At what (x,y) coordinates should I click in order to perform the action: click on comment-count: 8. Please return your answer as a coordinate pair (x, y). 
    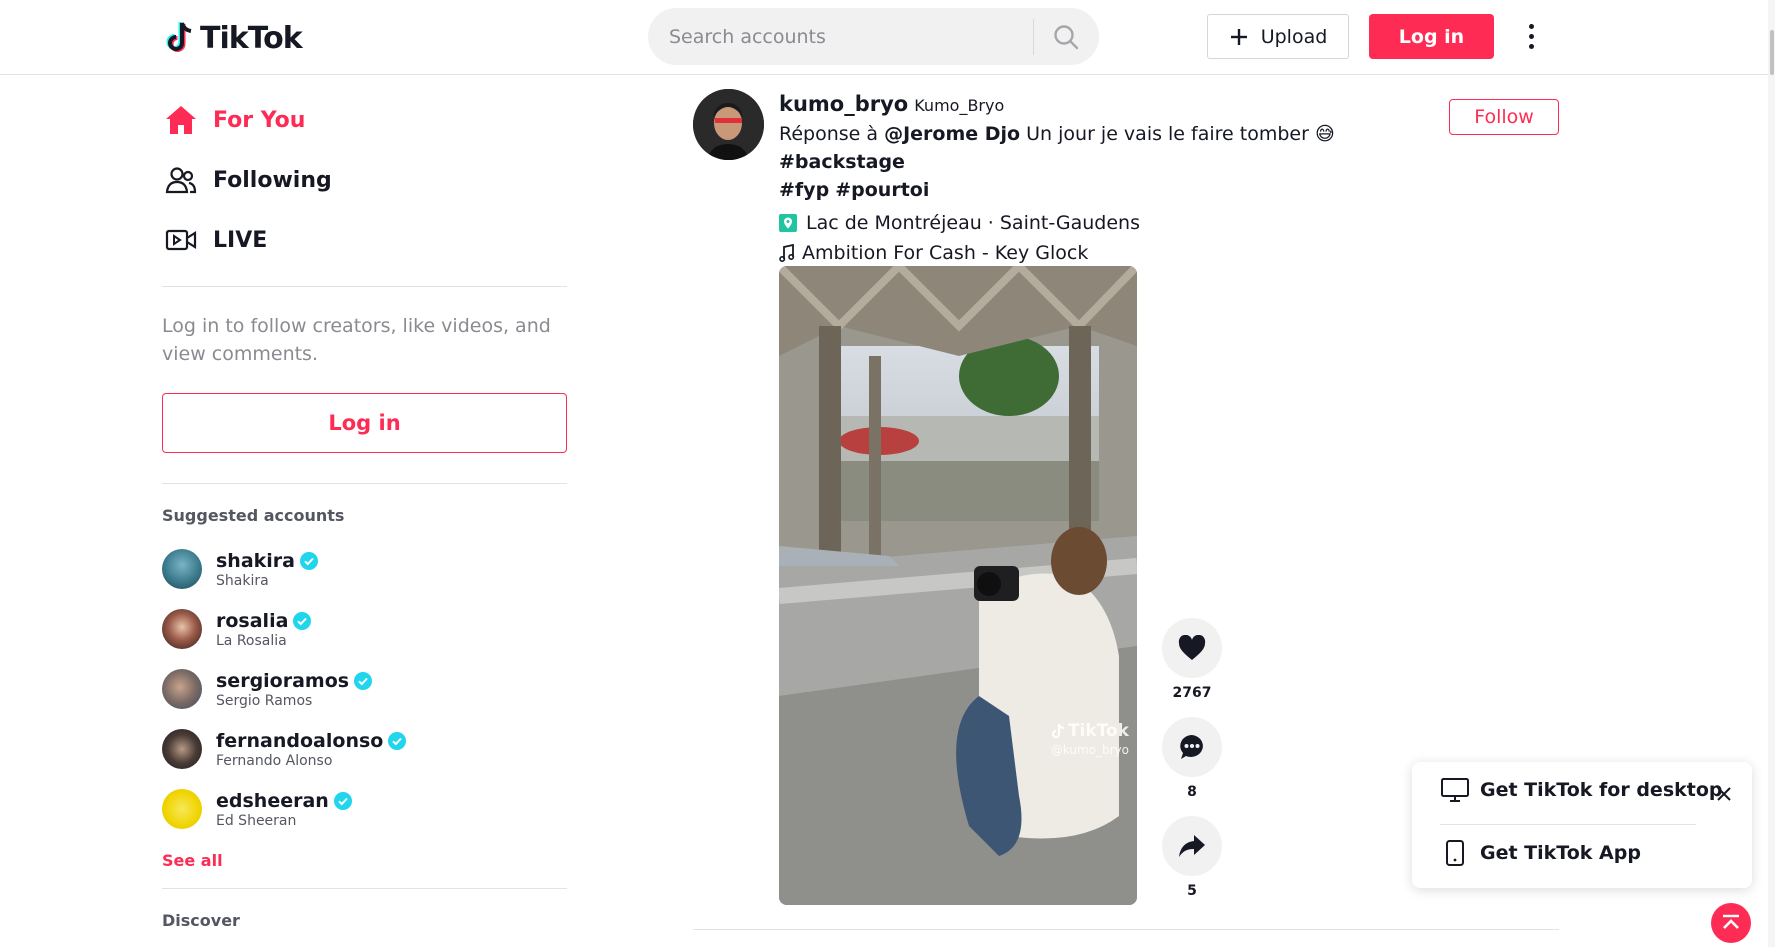
    Looking at the image, I should click on (1192, 792).